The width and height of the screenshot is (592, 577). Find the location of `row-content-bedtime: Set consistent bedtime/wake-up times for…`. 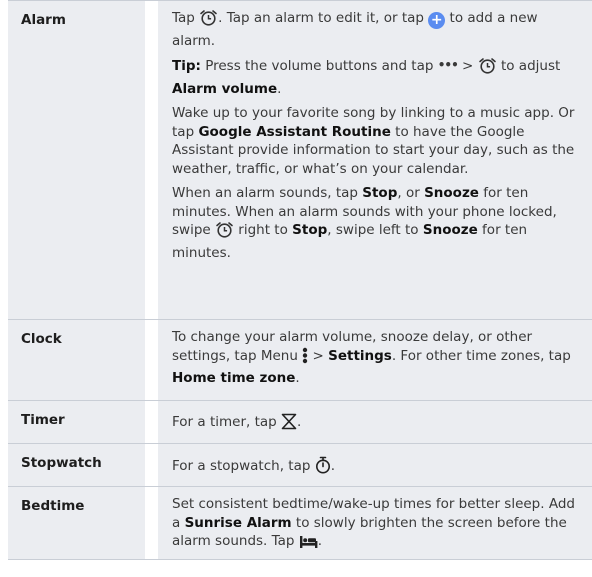

row-content-bedtime: Set consistent bedtime/wake-up times for… is located at coordinates (375, 523).